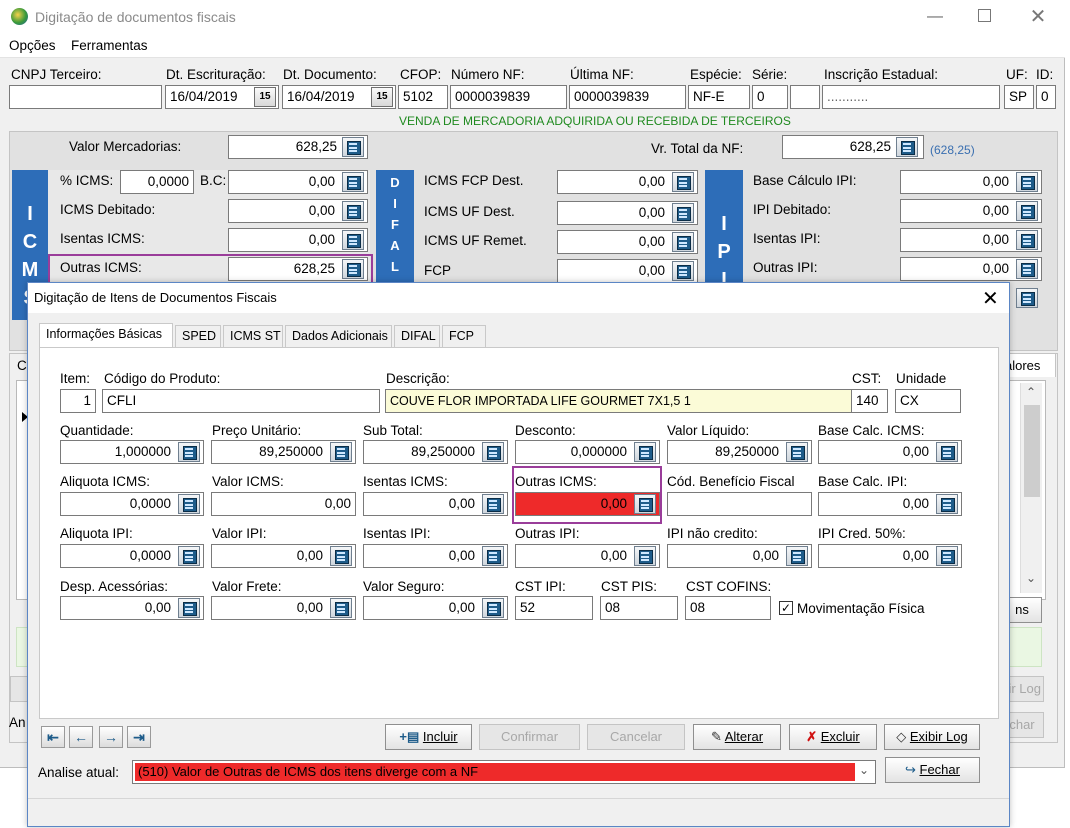  What do you see at coordinates (861, 608) in the screenshot?
I see `movimentacao-fisica-label: Movimentação Física` at bounding box center [861, 608].